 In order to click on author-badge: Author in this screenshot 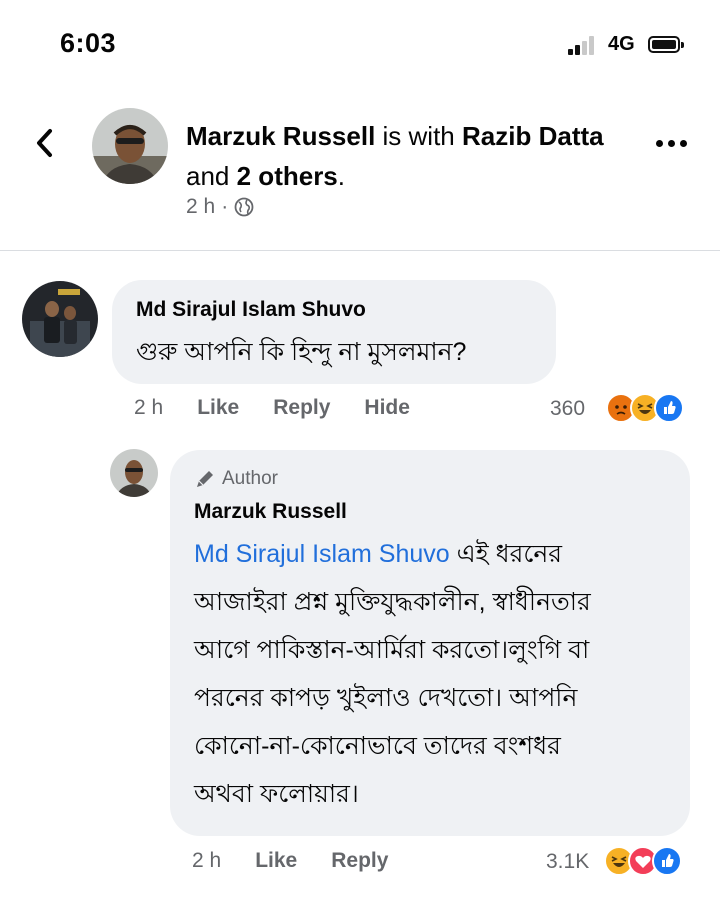, I will do `click(236, 479)`.